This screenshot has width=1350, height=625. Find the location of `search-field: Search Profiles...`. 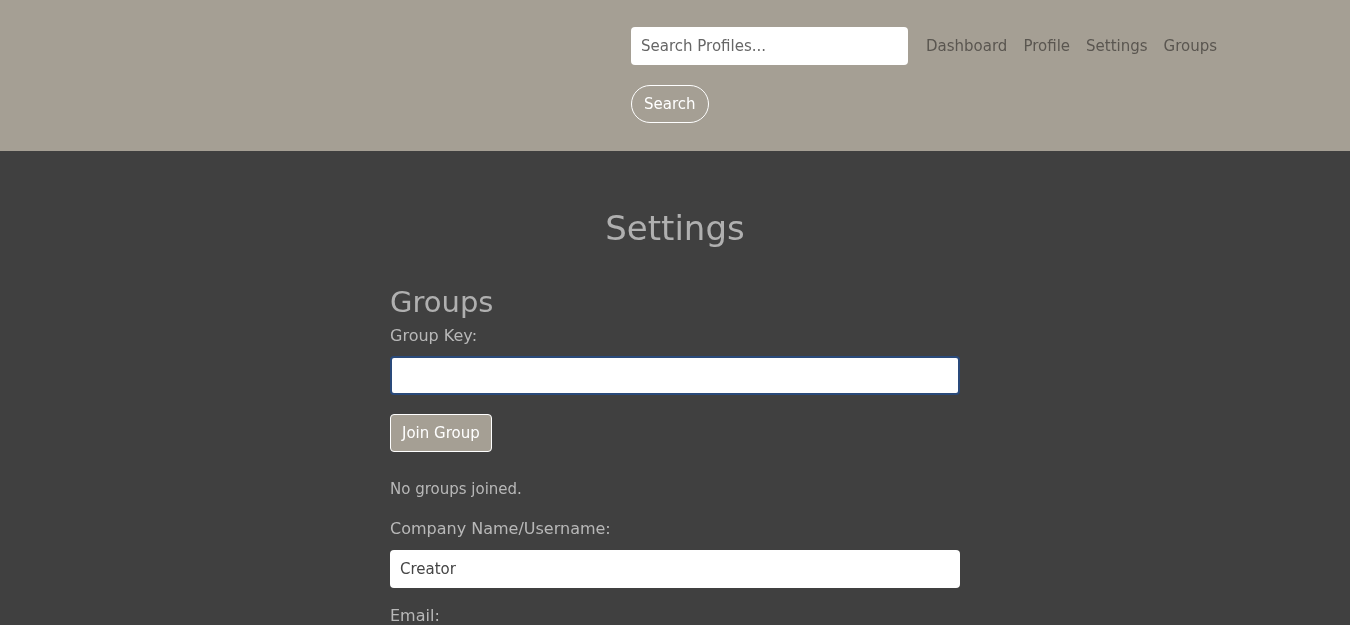

search-field: Search Profiles... is located at coordinates (769, 46).